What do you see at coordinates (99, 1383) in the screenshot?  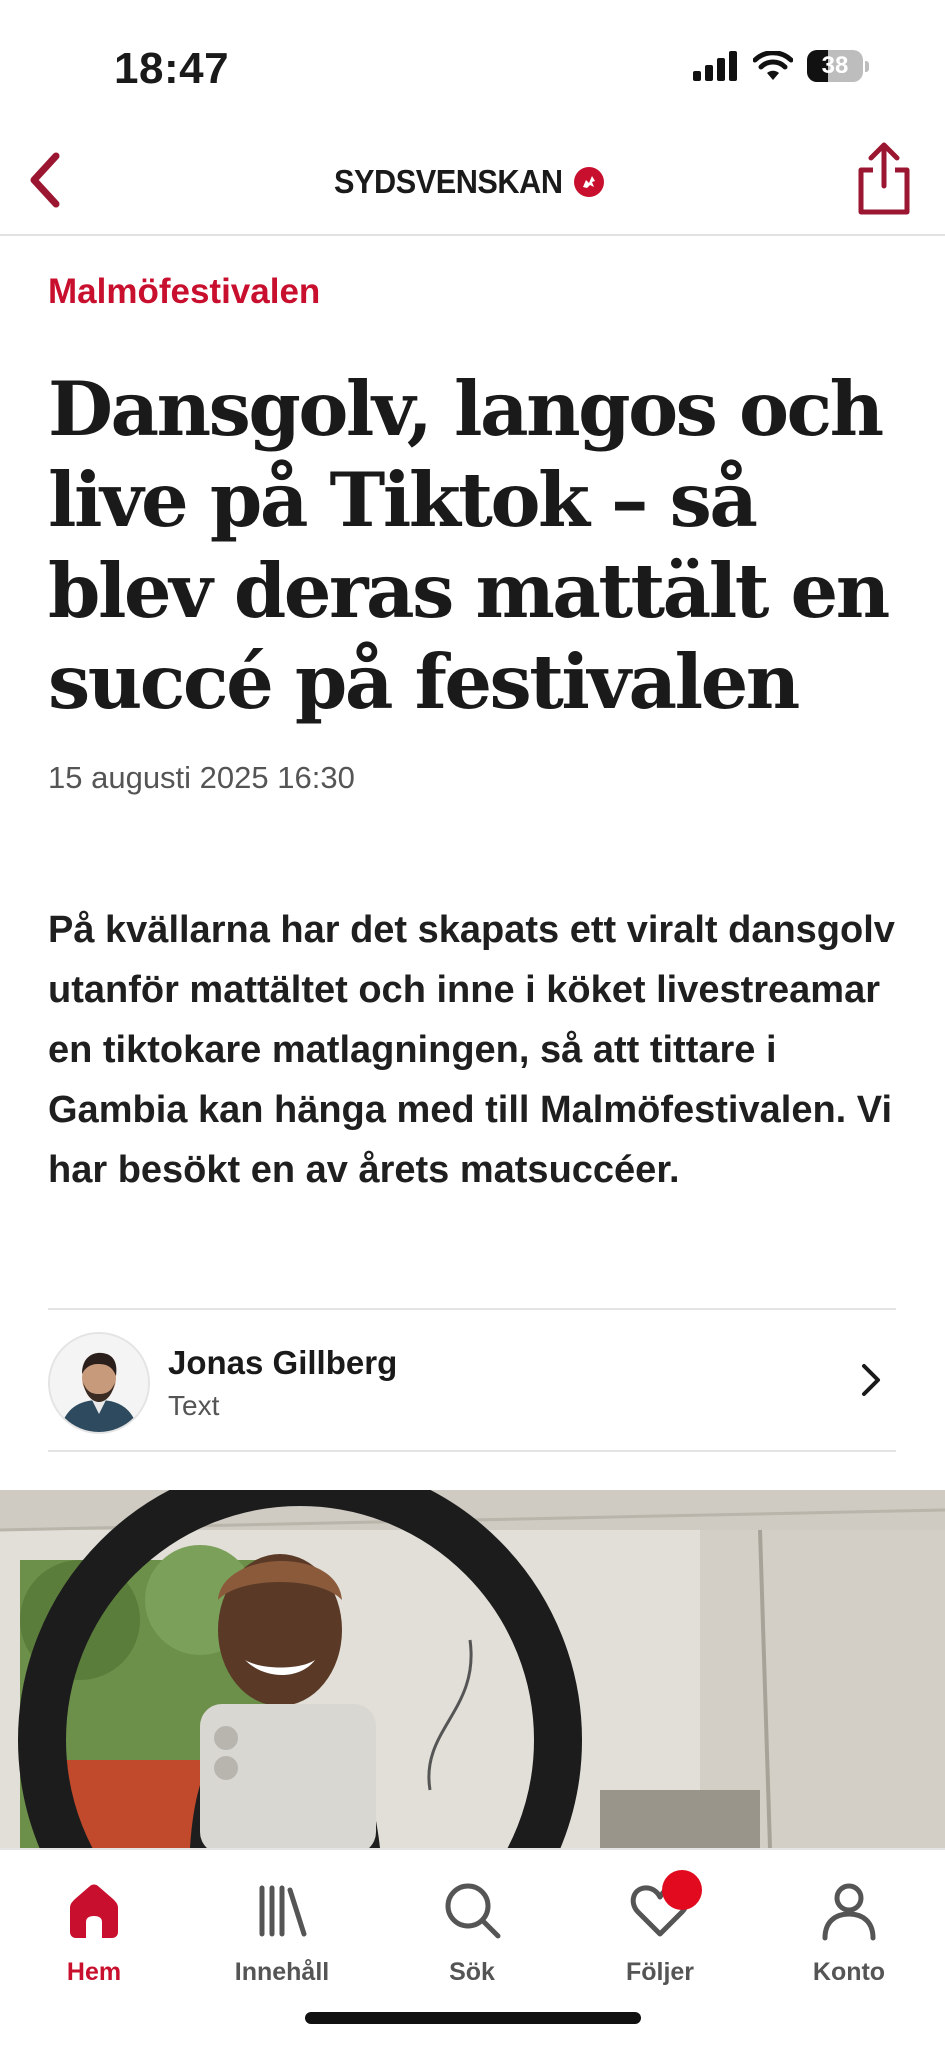 I see `author-avatar` at bounding box center [99, 1383].